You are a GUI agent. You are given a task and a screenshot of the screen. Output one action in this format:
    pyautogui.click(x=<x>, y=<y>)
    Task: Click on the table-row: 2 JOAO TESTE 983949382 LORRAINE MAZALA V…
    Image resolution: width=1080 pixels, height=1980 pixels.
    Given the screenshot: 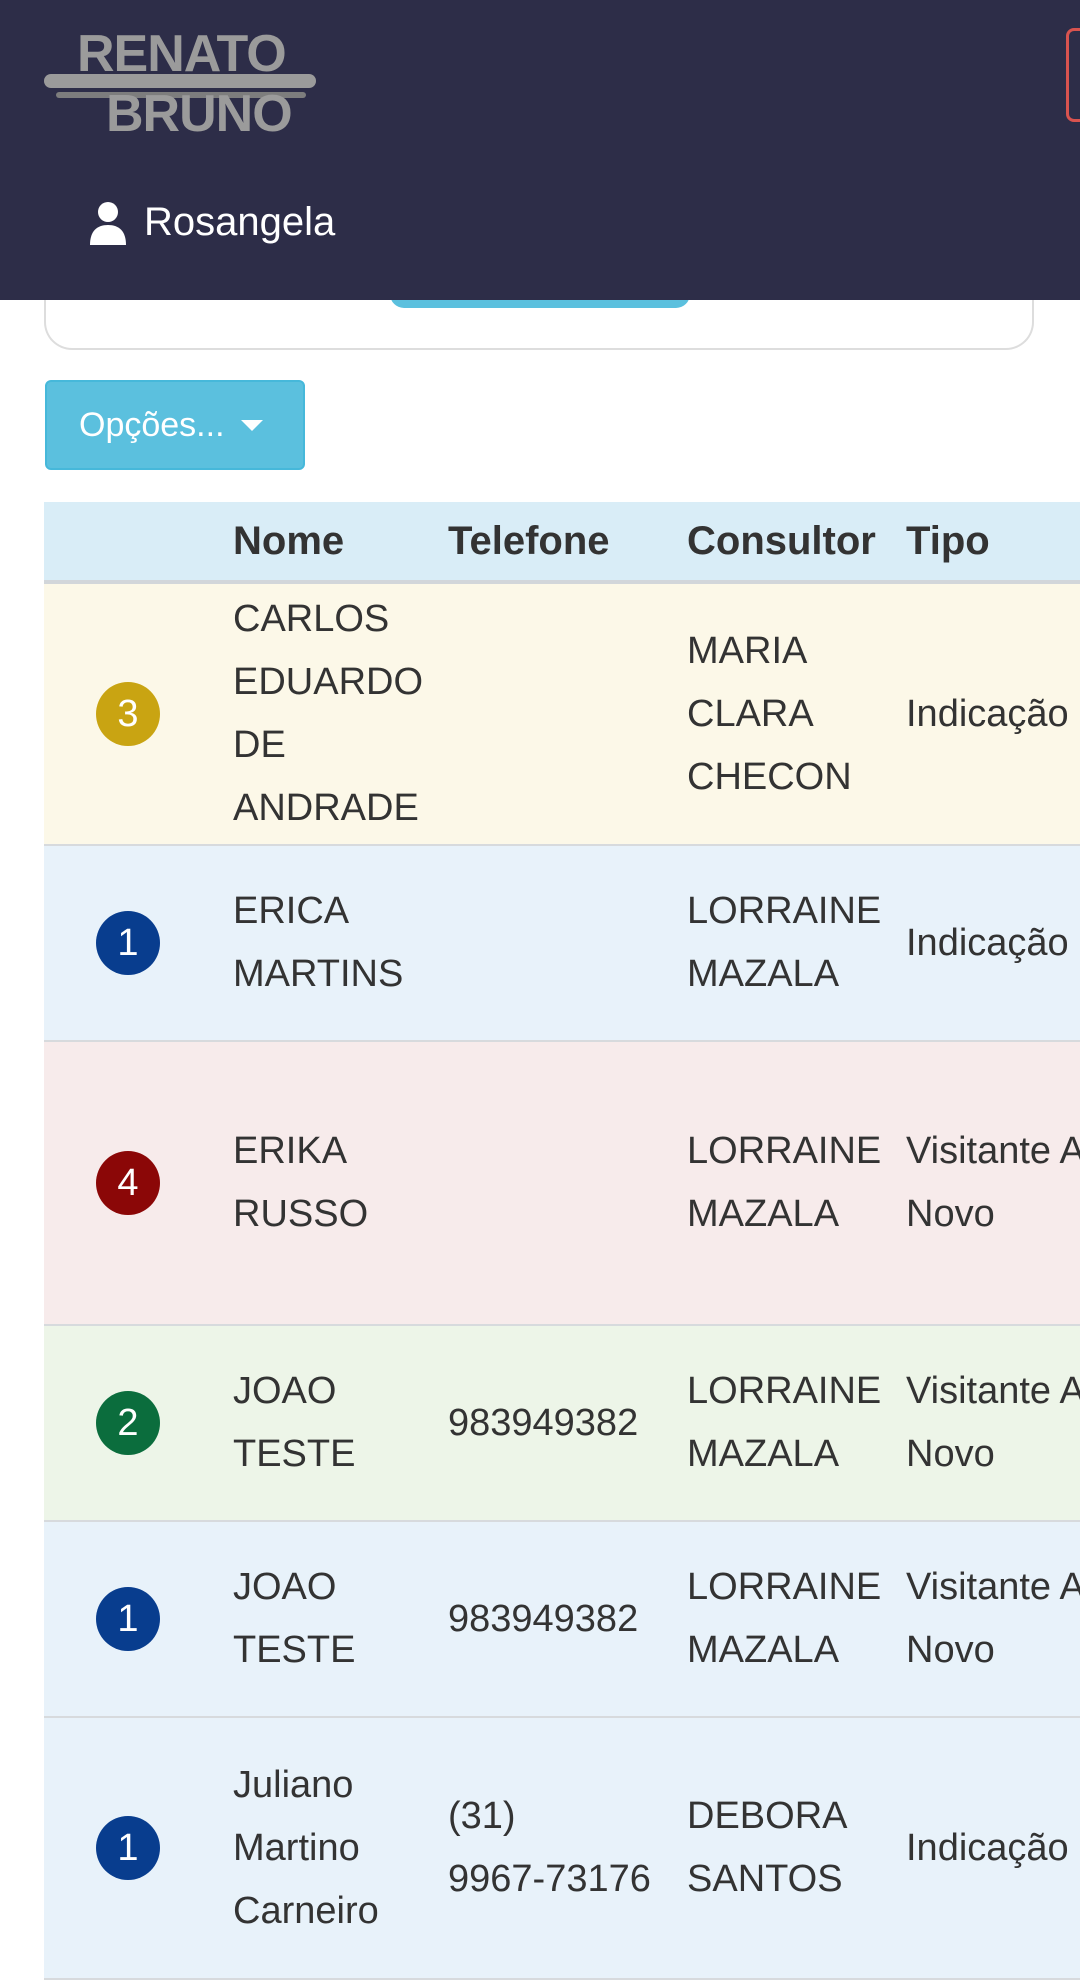 What is the action you would take?
    pyautogui.click(x=562, y=1424)
    